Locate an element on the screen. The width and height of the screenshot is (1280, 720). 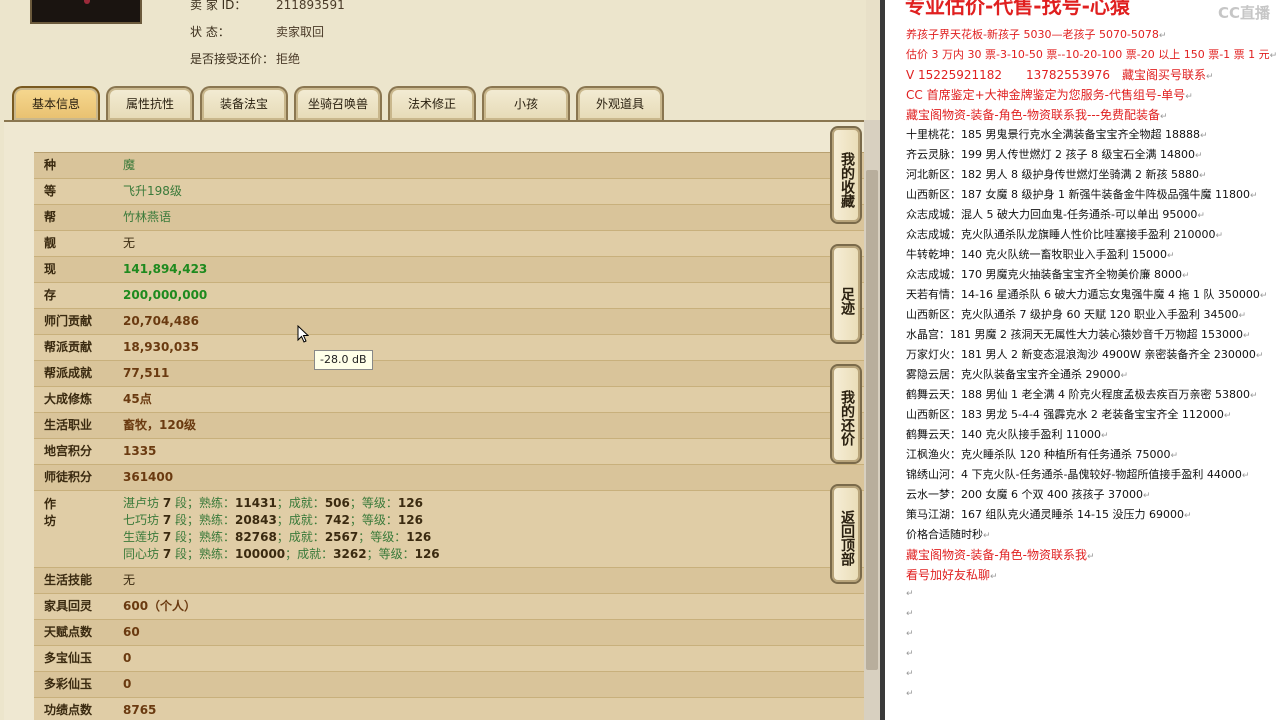
row-label: 帮派成就 is located at coordinates (68, 373).